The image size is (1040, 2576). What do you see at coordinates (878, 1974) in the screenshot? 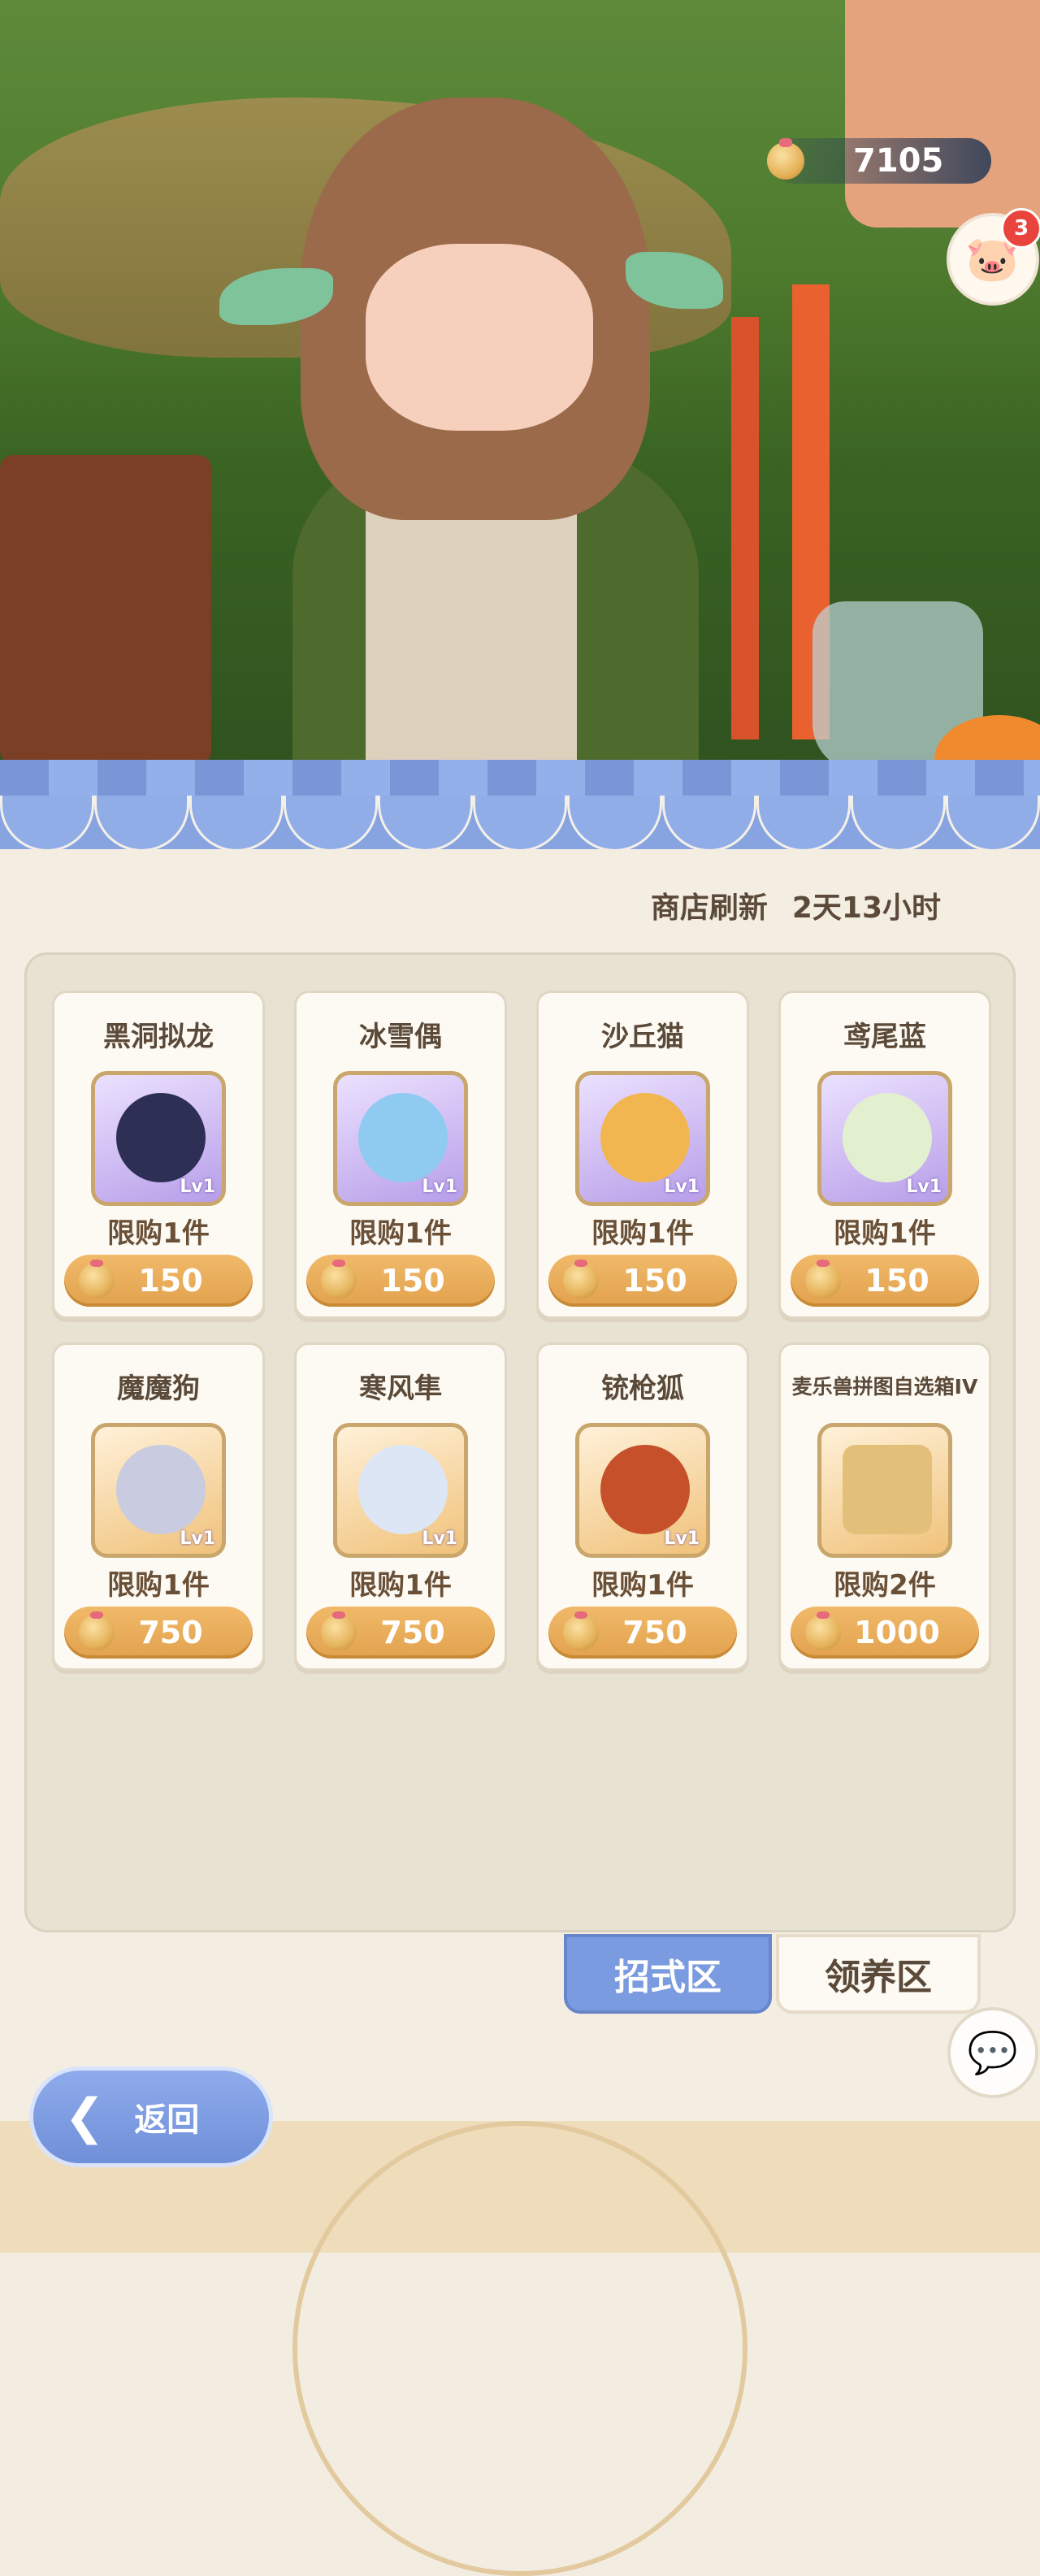
I see `tab-adoption: 领养区` at bounding box center [878, 1974].